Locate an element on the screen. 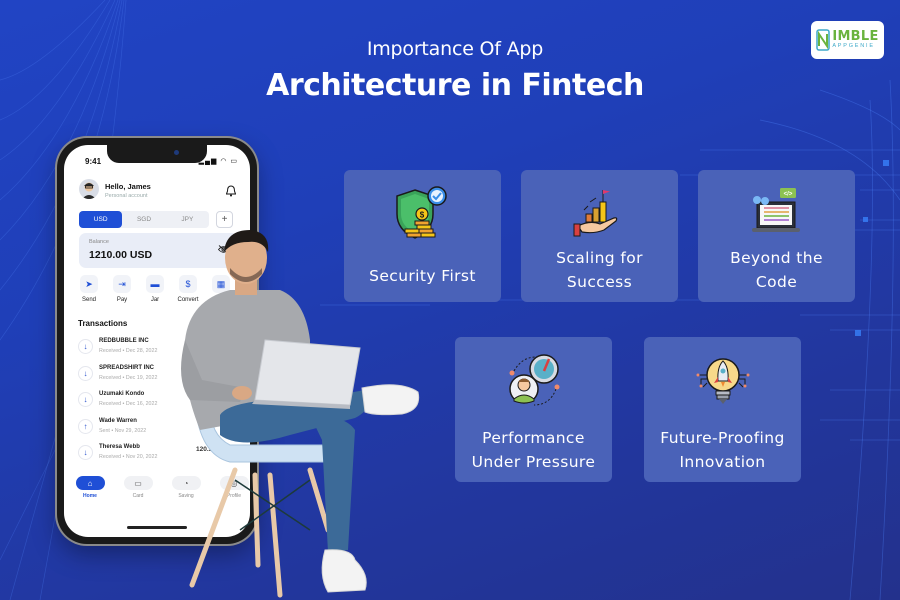 The image size is (900, 600). card-scaling-for-success: Scaling for Success is located at coordinates (599, 236).